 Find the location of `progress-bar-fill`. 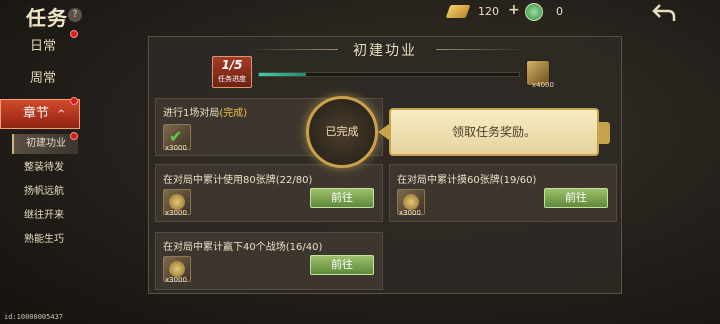

progress-bar-fill is located at coordinates (282, 74).